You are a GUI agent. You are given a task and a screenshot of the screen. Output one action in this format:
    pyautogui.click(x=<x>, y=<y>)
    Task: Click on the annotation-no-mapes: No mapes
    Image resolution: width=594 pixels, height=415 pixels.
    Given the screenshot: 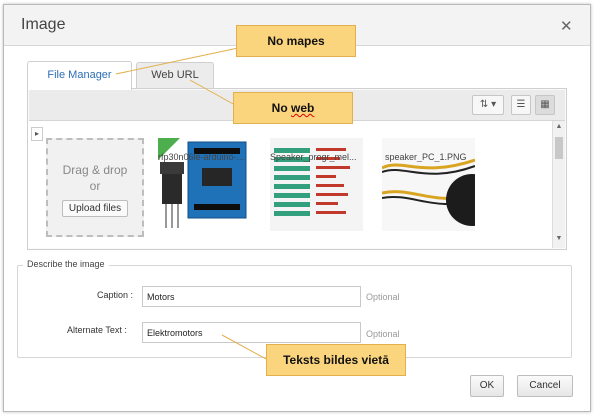 What is the action you would take?
    pyautogui.click(x=296, y=41)
    